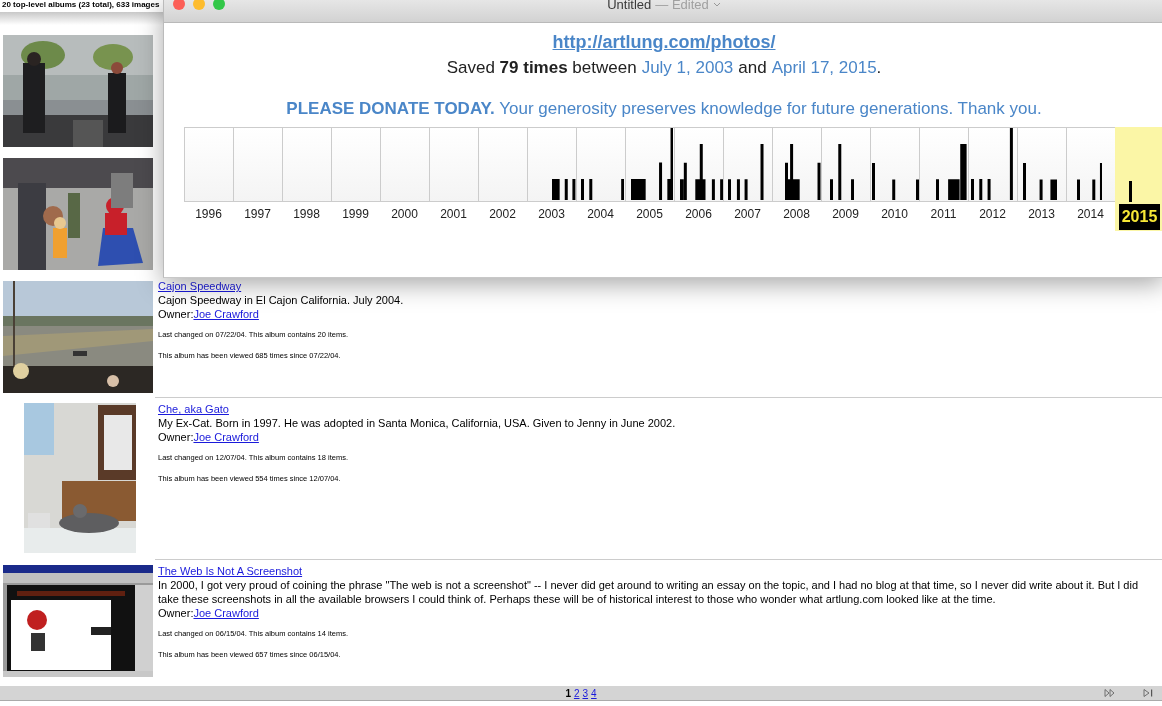 Image resolution: width=1162 pixels, height=706 pixels. I want to click on site-url-link: http://artlung.com/photos/, so click(664, 42).